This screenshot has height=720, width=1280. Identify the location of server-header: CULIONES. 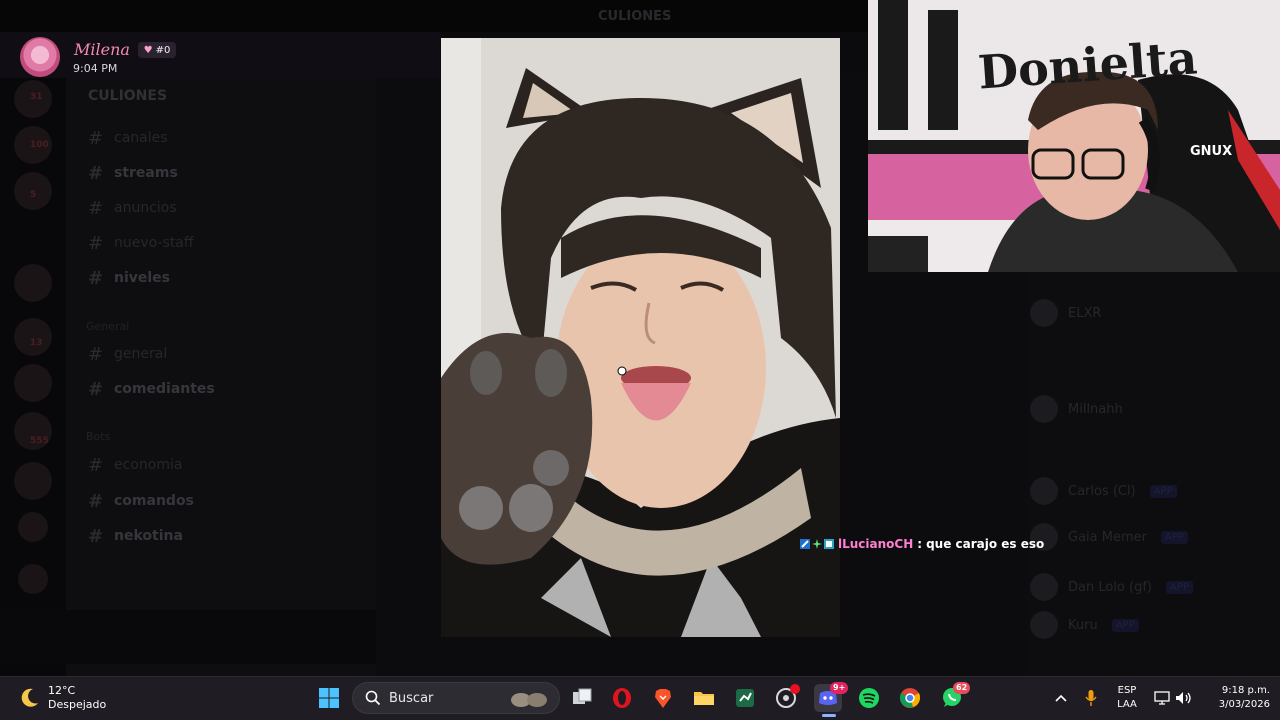
(127, 96).